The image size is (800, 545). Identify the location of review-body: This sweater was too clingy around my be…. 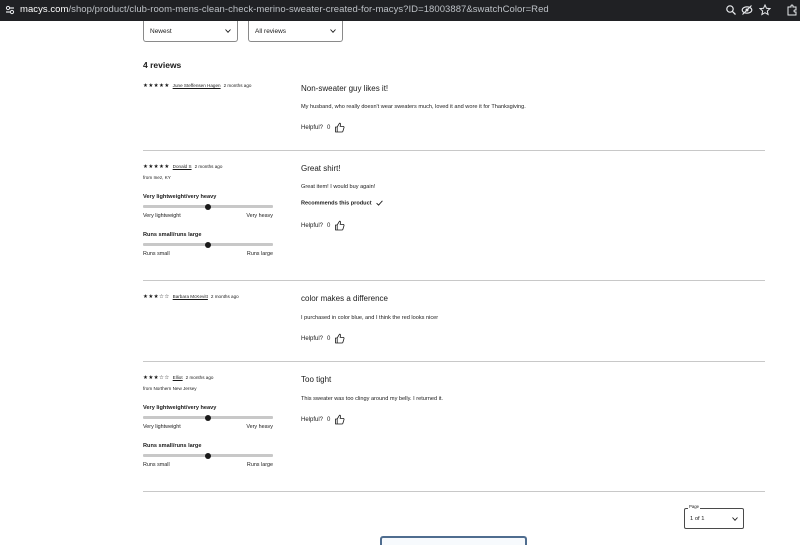
(372, 399).